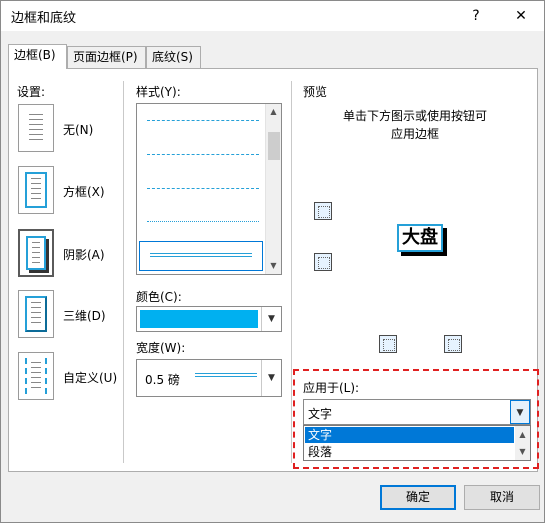 The height and width of the screenshot is (523, 545). I want to click on apply-to-select: 文字 ▼, so click(417, 412).